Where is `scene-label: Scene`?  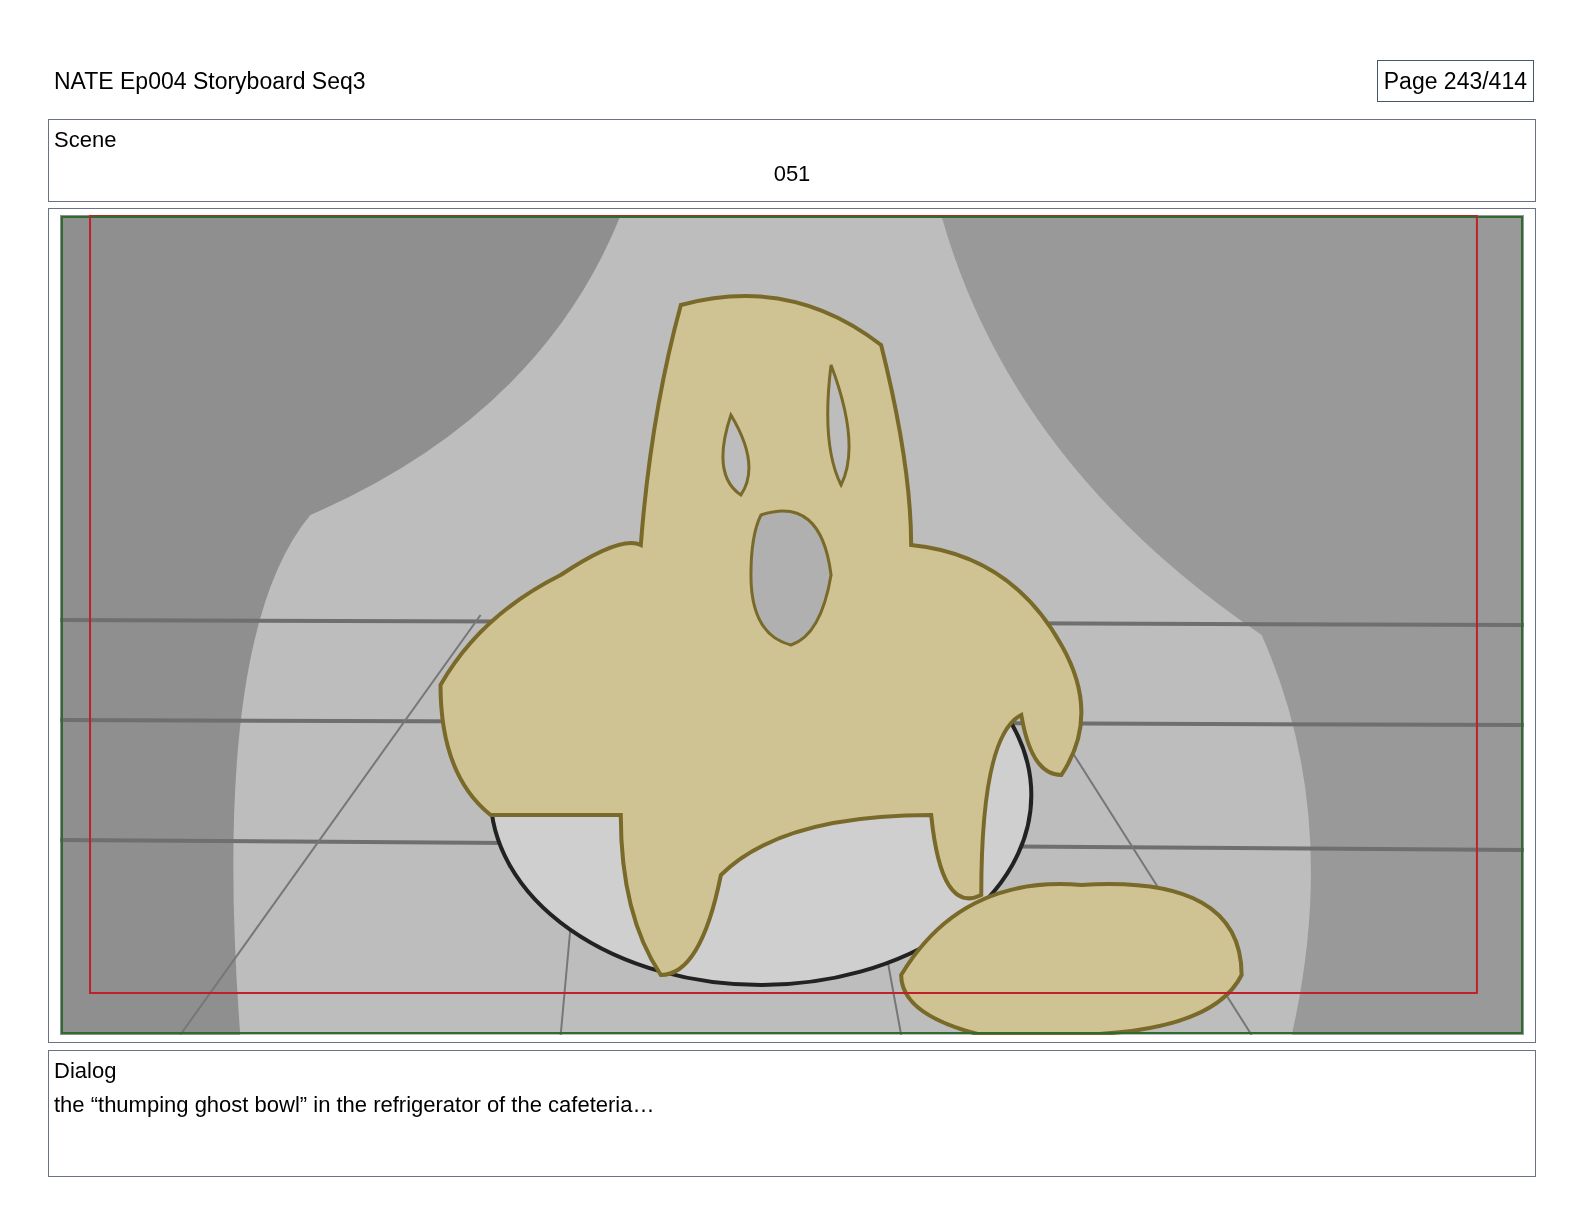 scene-label: Scene is located at coordinates (85, 140).